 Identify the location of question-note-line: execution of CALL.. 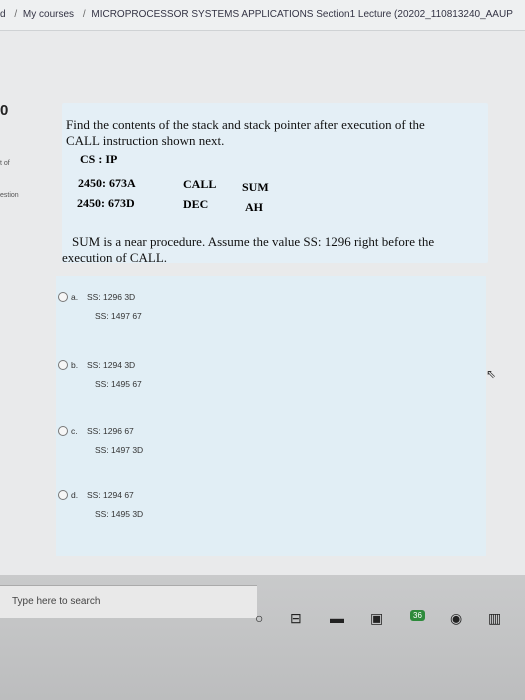
(115, 257).